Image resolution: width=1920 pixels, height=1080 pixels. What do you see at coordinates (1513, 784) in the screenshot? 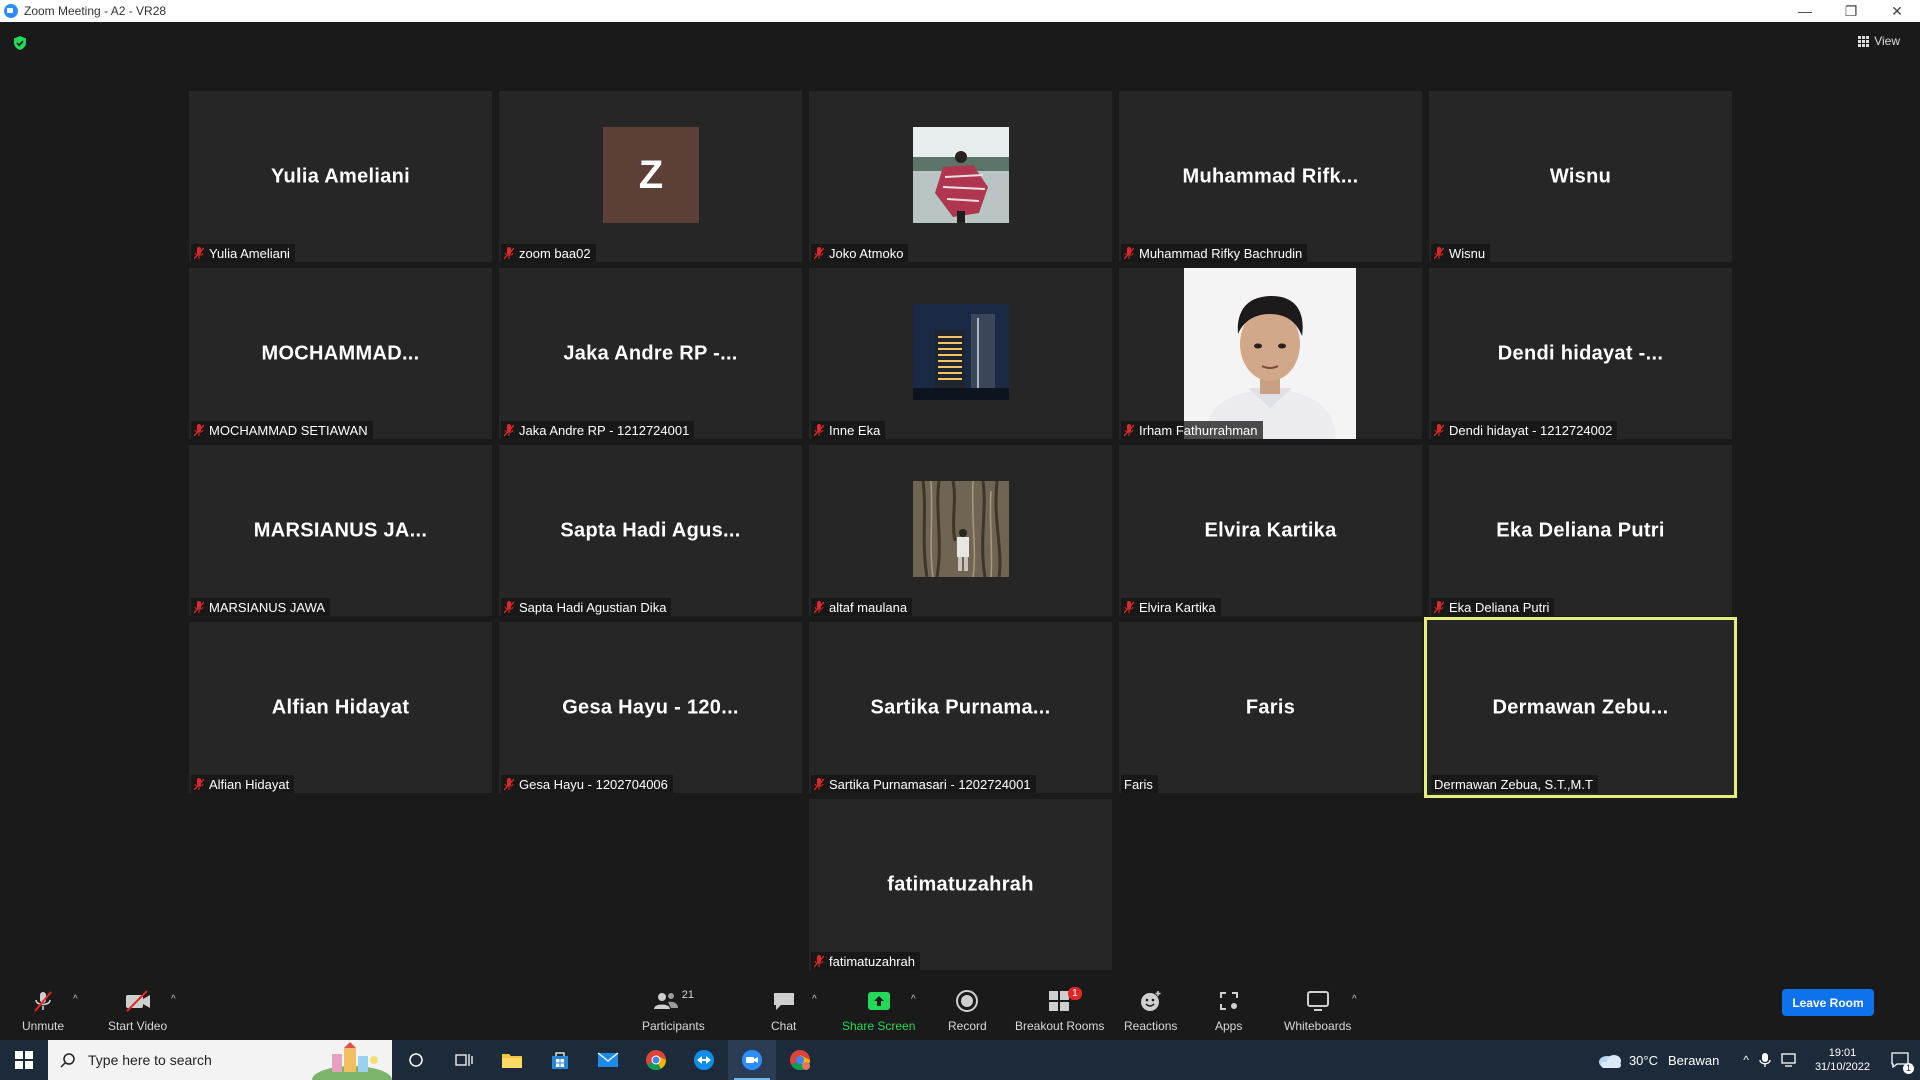
I see `participant-name-label: Dermawan Zebua, S.T.,M.T` at bounding box center [1513, 784].